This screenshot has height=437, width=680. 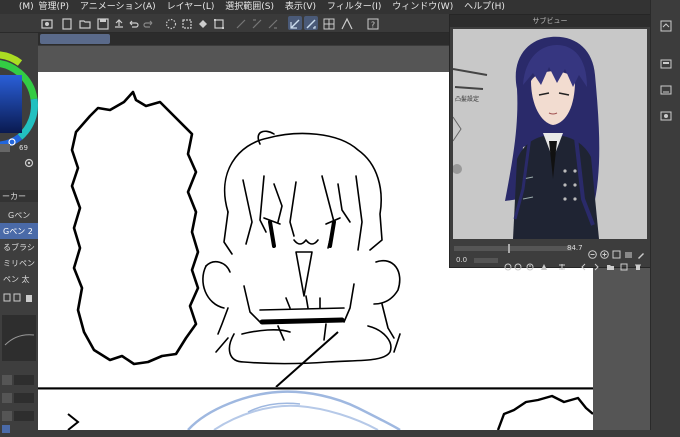 I want to click on menu-item: アニメーション(A), so click(x=118, y=7).